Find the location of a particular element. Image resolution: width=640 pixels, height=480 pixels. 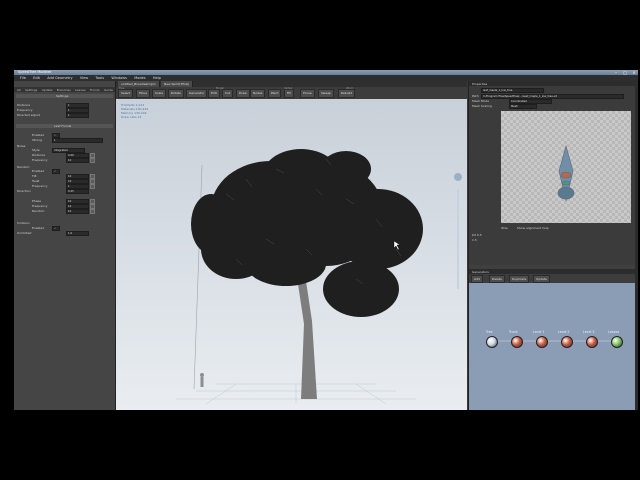

param-label: Twist is located at coordinates (36, 181).